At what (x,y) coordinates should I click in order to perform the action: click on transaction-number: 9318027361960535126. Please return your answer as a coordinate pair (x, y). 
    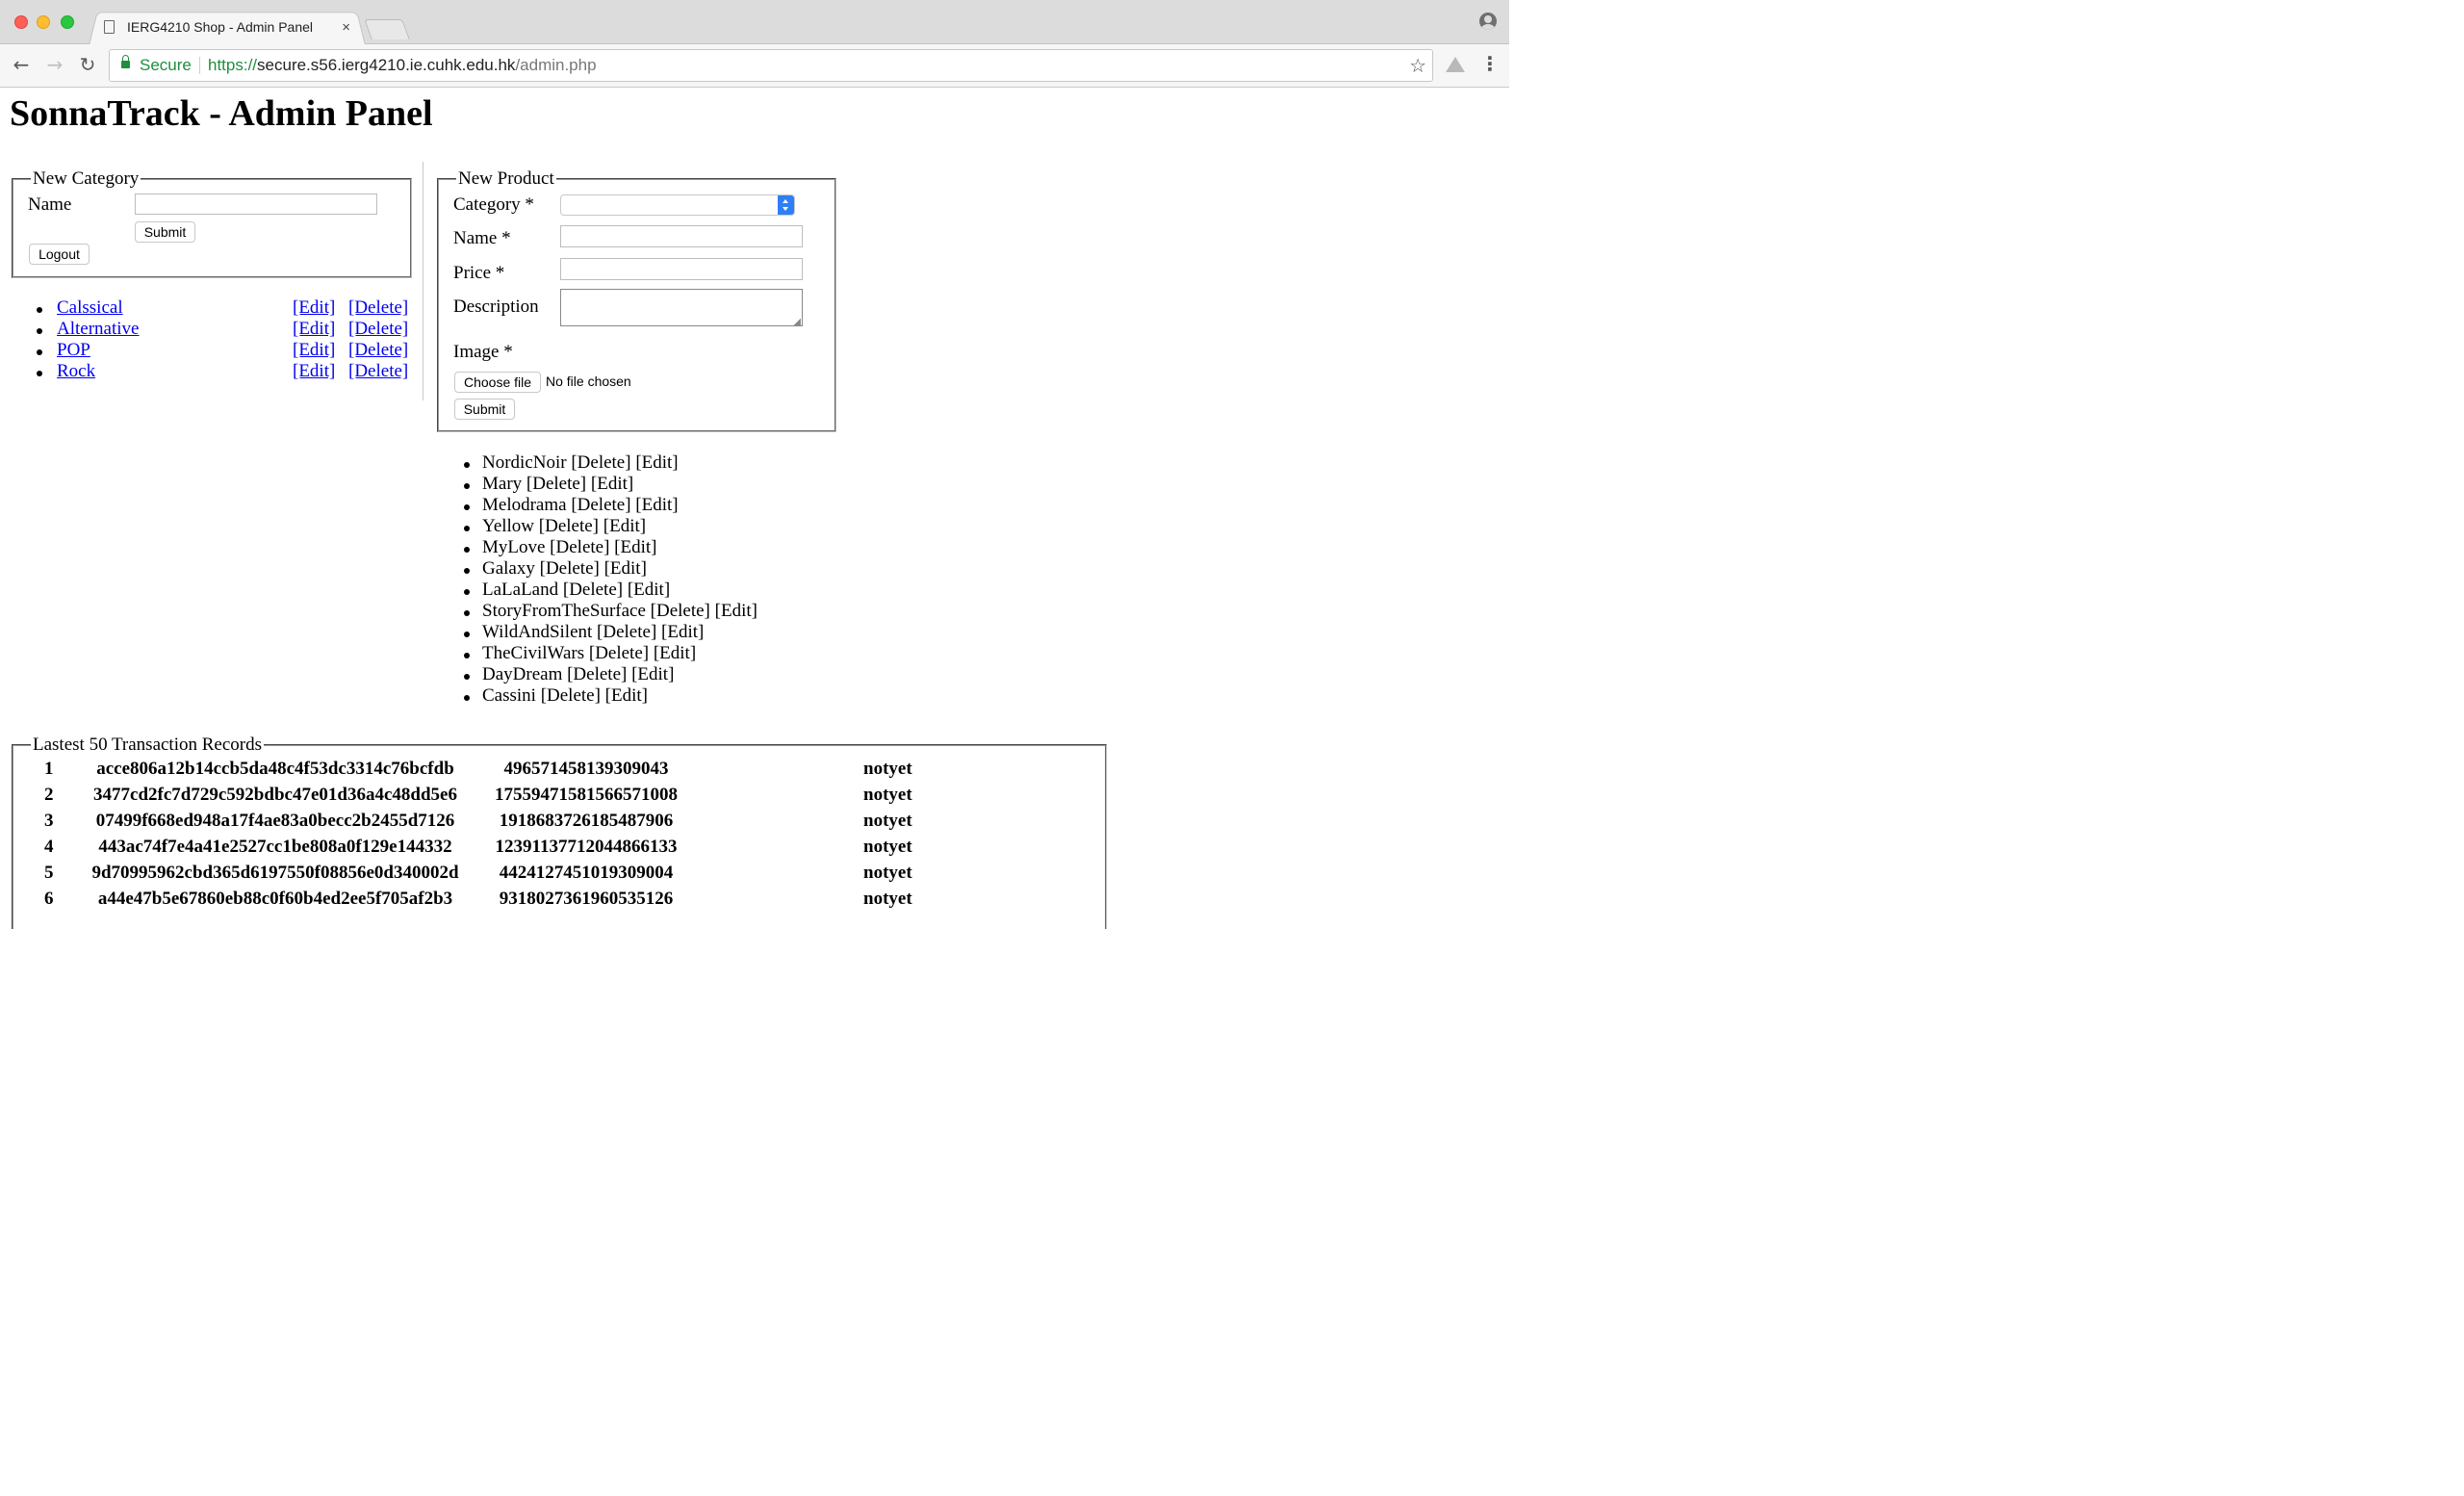
    Looking at the image, I should click on (586, 899).